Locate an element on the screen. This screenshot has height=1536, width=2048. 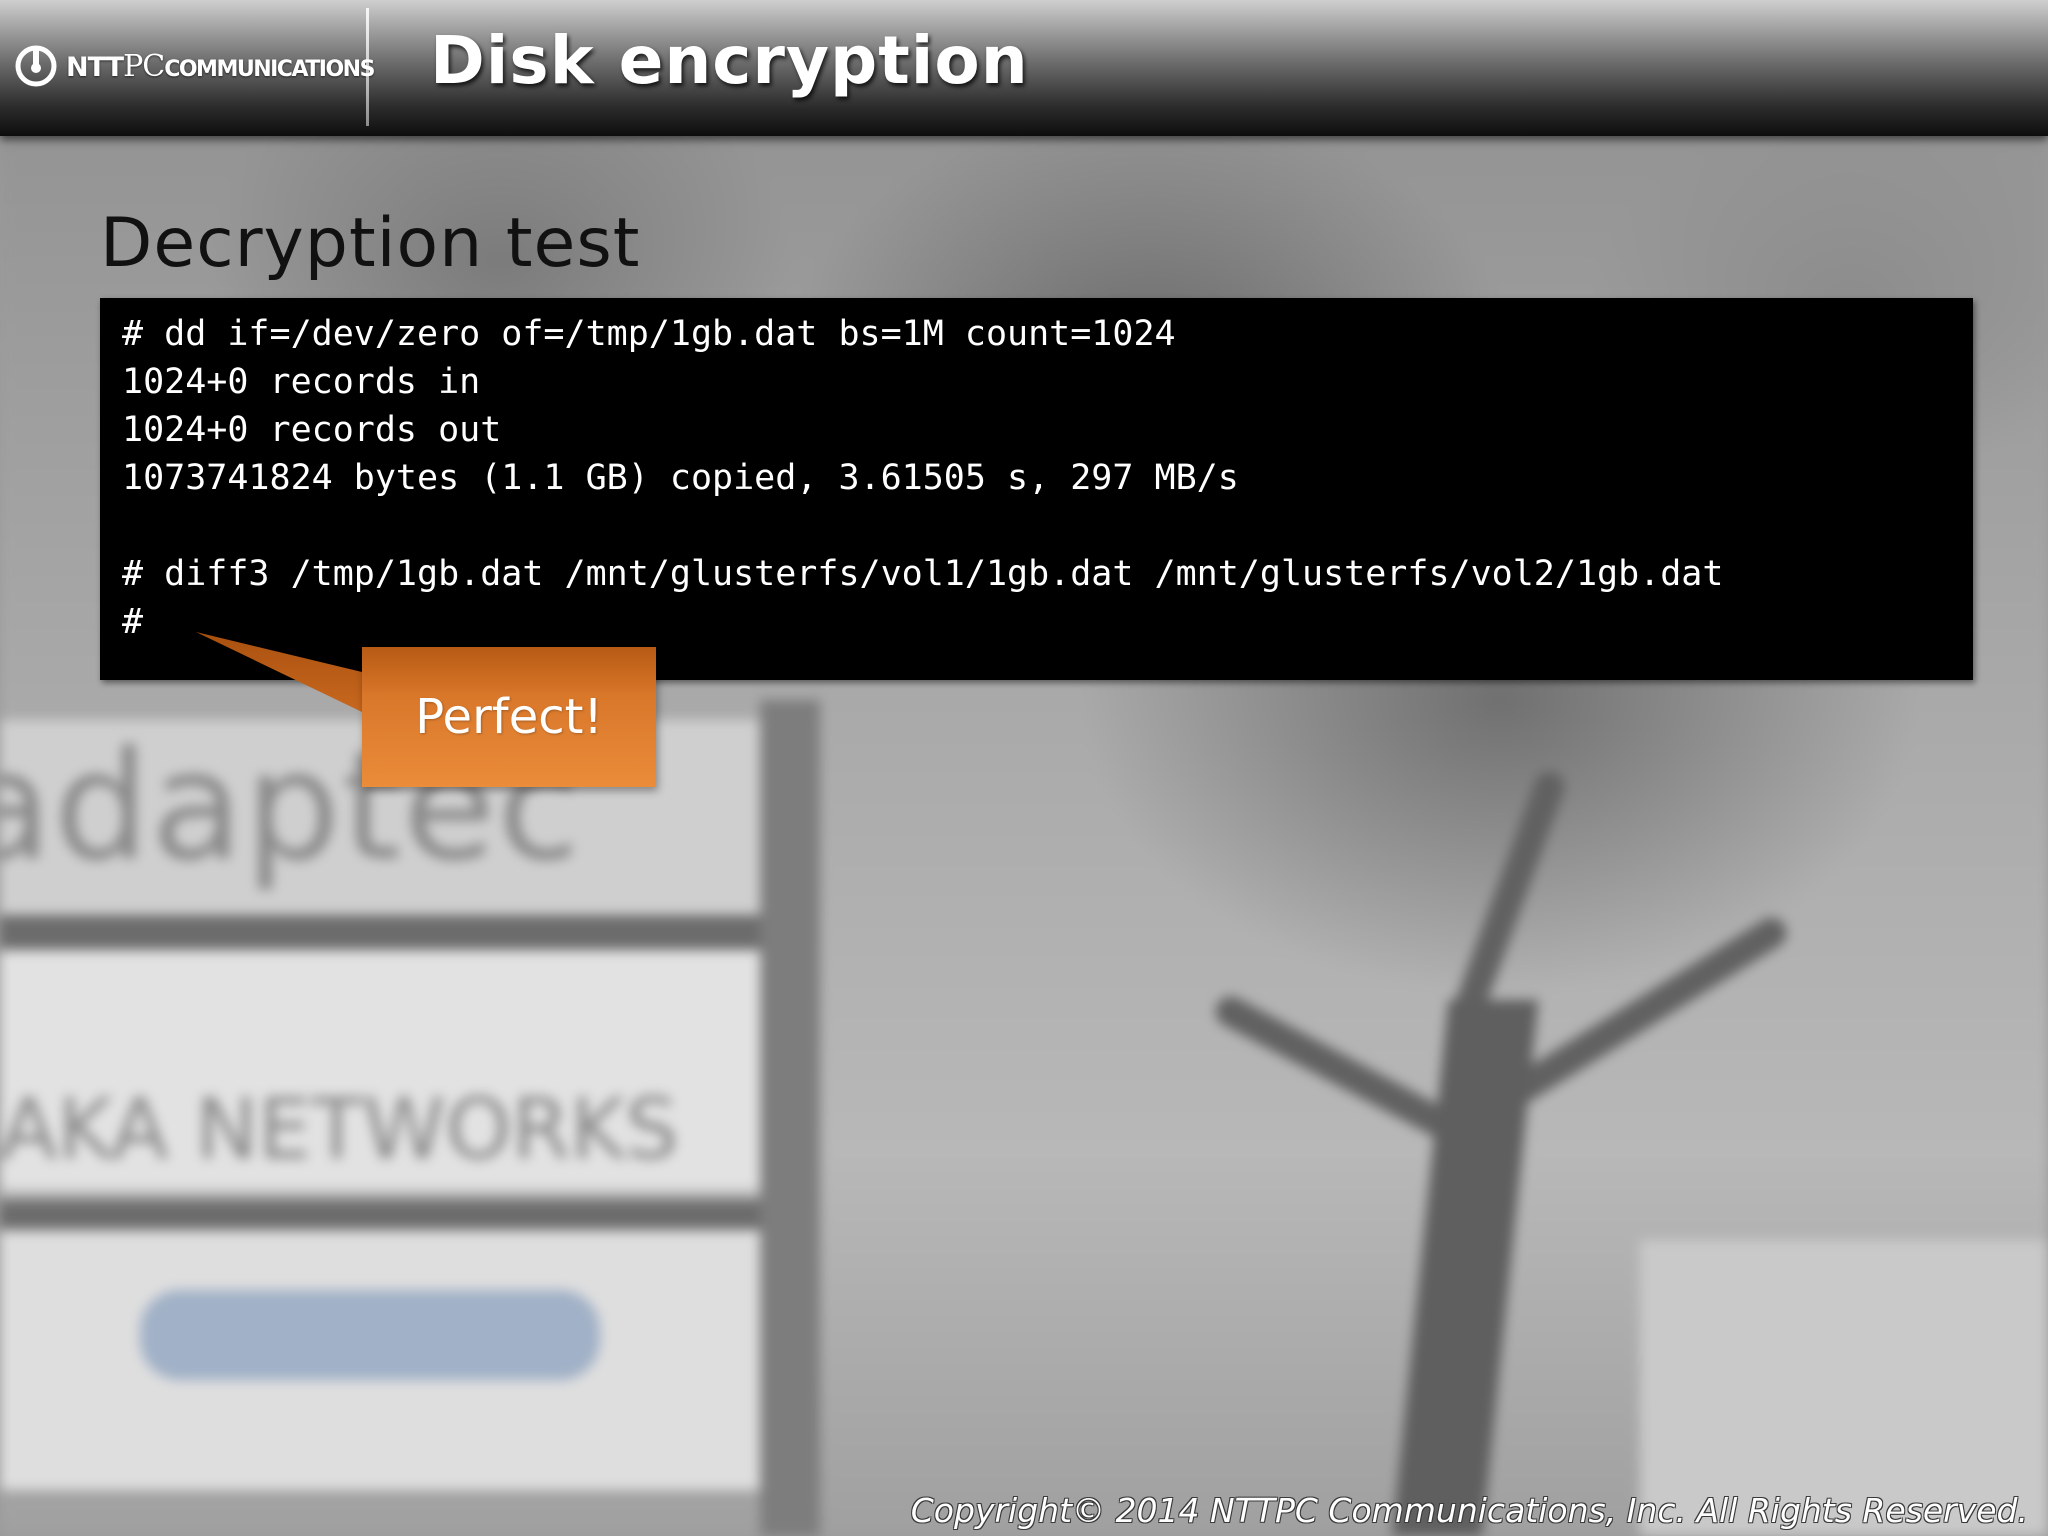
callout-text: Perfect! is located at coordinates (509, 717).